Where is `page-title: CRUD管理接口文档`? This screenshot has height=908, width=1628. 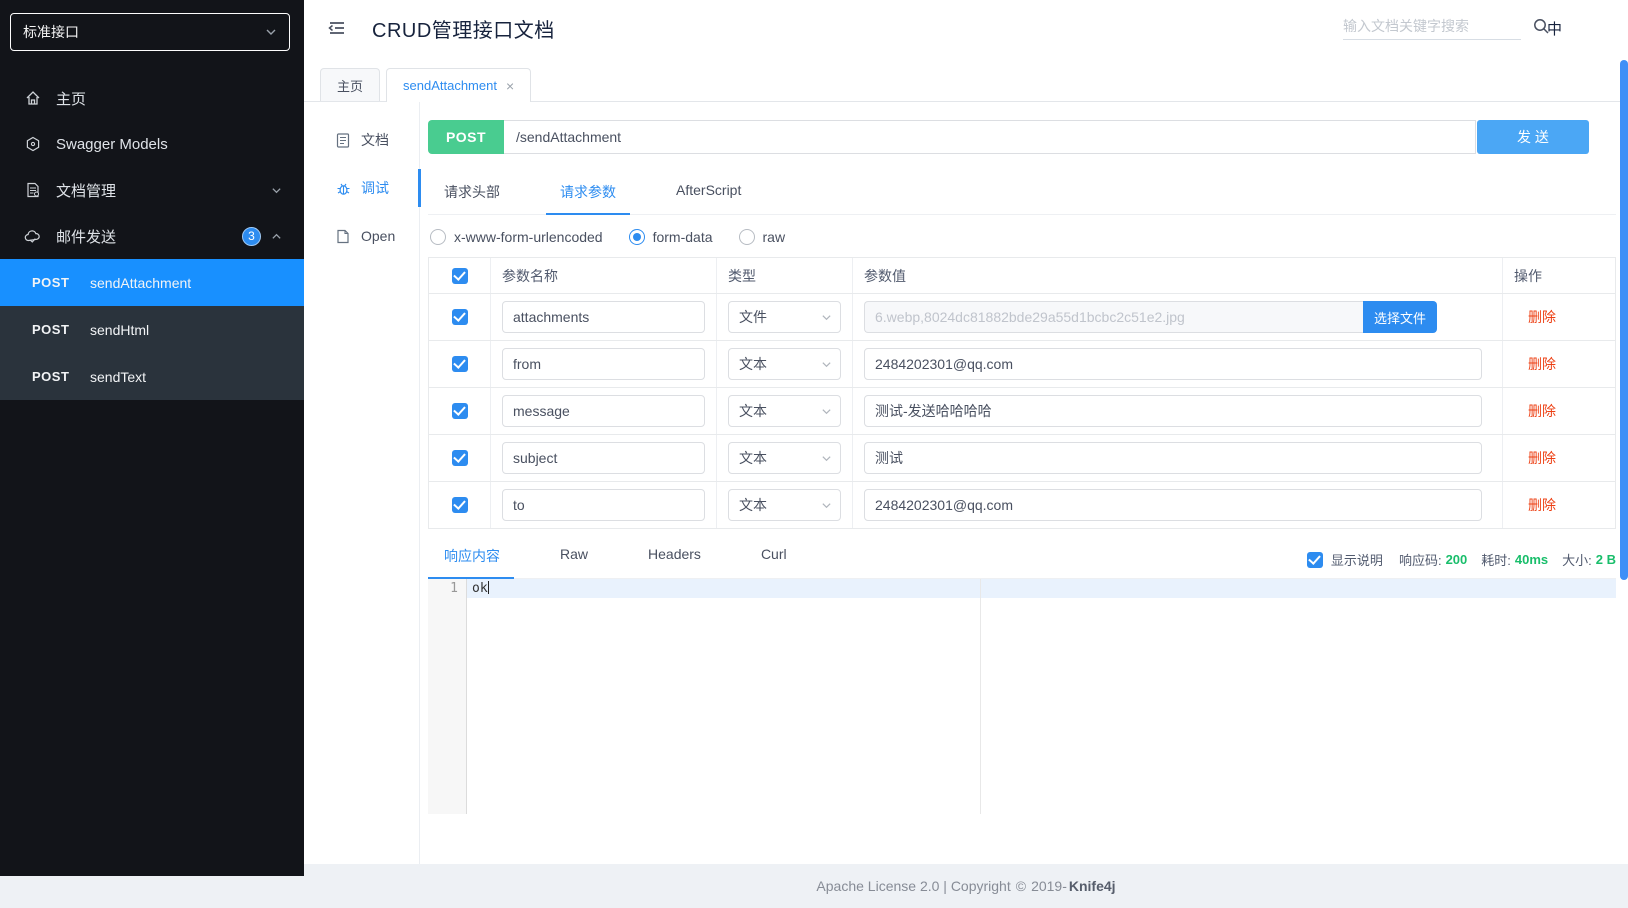 page-title: CRUD管理接口文档 is located at coordinates (463, 30).